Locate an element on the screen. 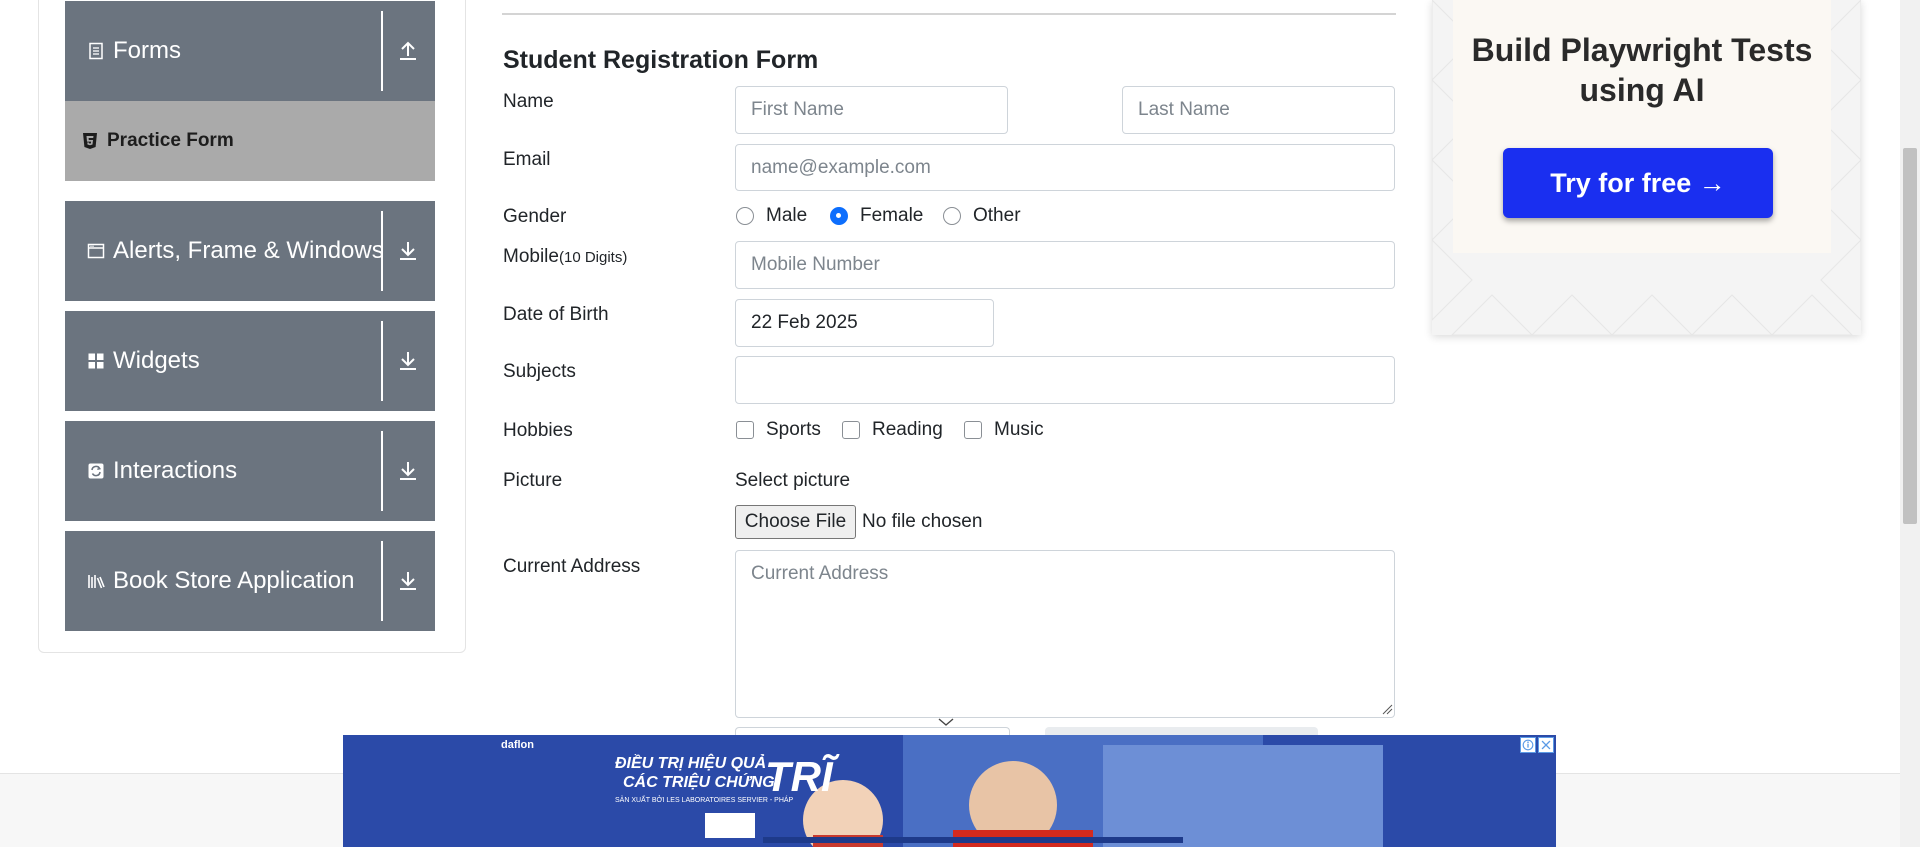 The height and width of the screenshot is (847, 1920). document-icon is located at coordinates (96, 51).